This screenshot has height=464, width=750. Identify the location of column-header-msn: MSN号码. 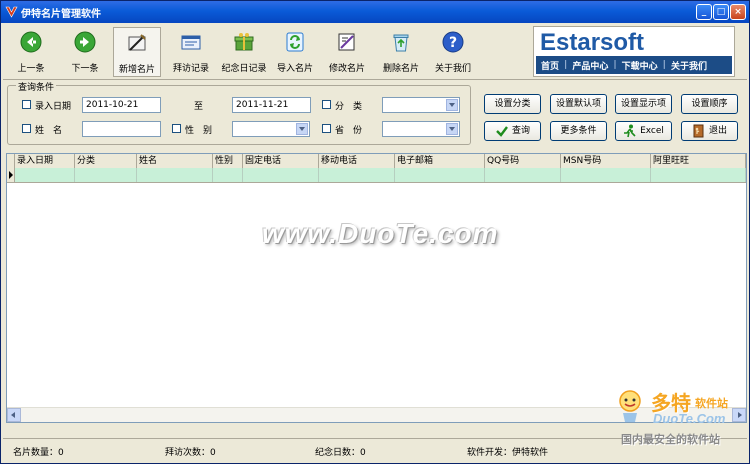
(606, 161).